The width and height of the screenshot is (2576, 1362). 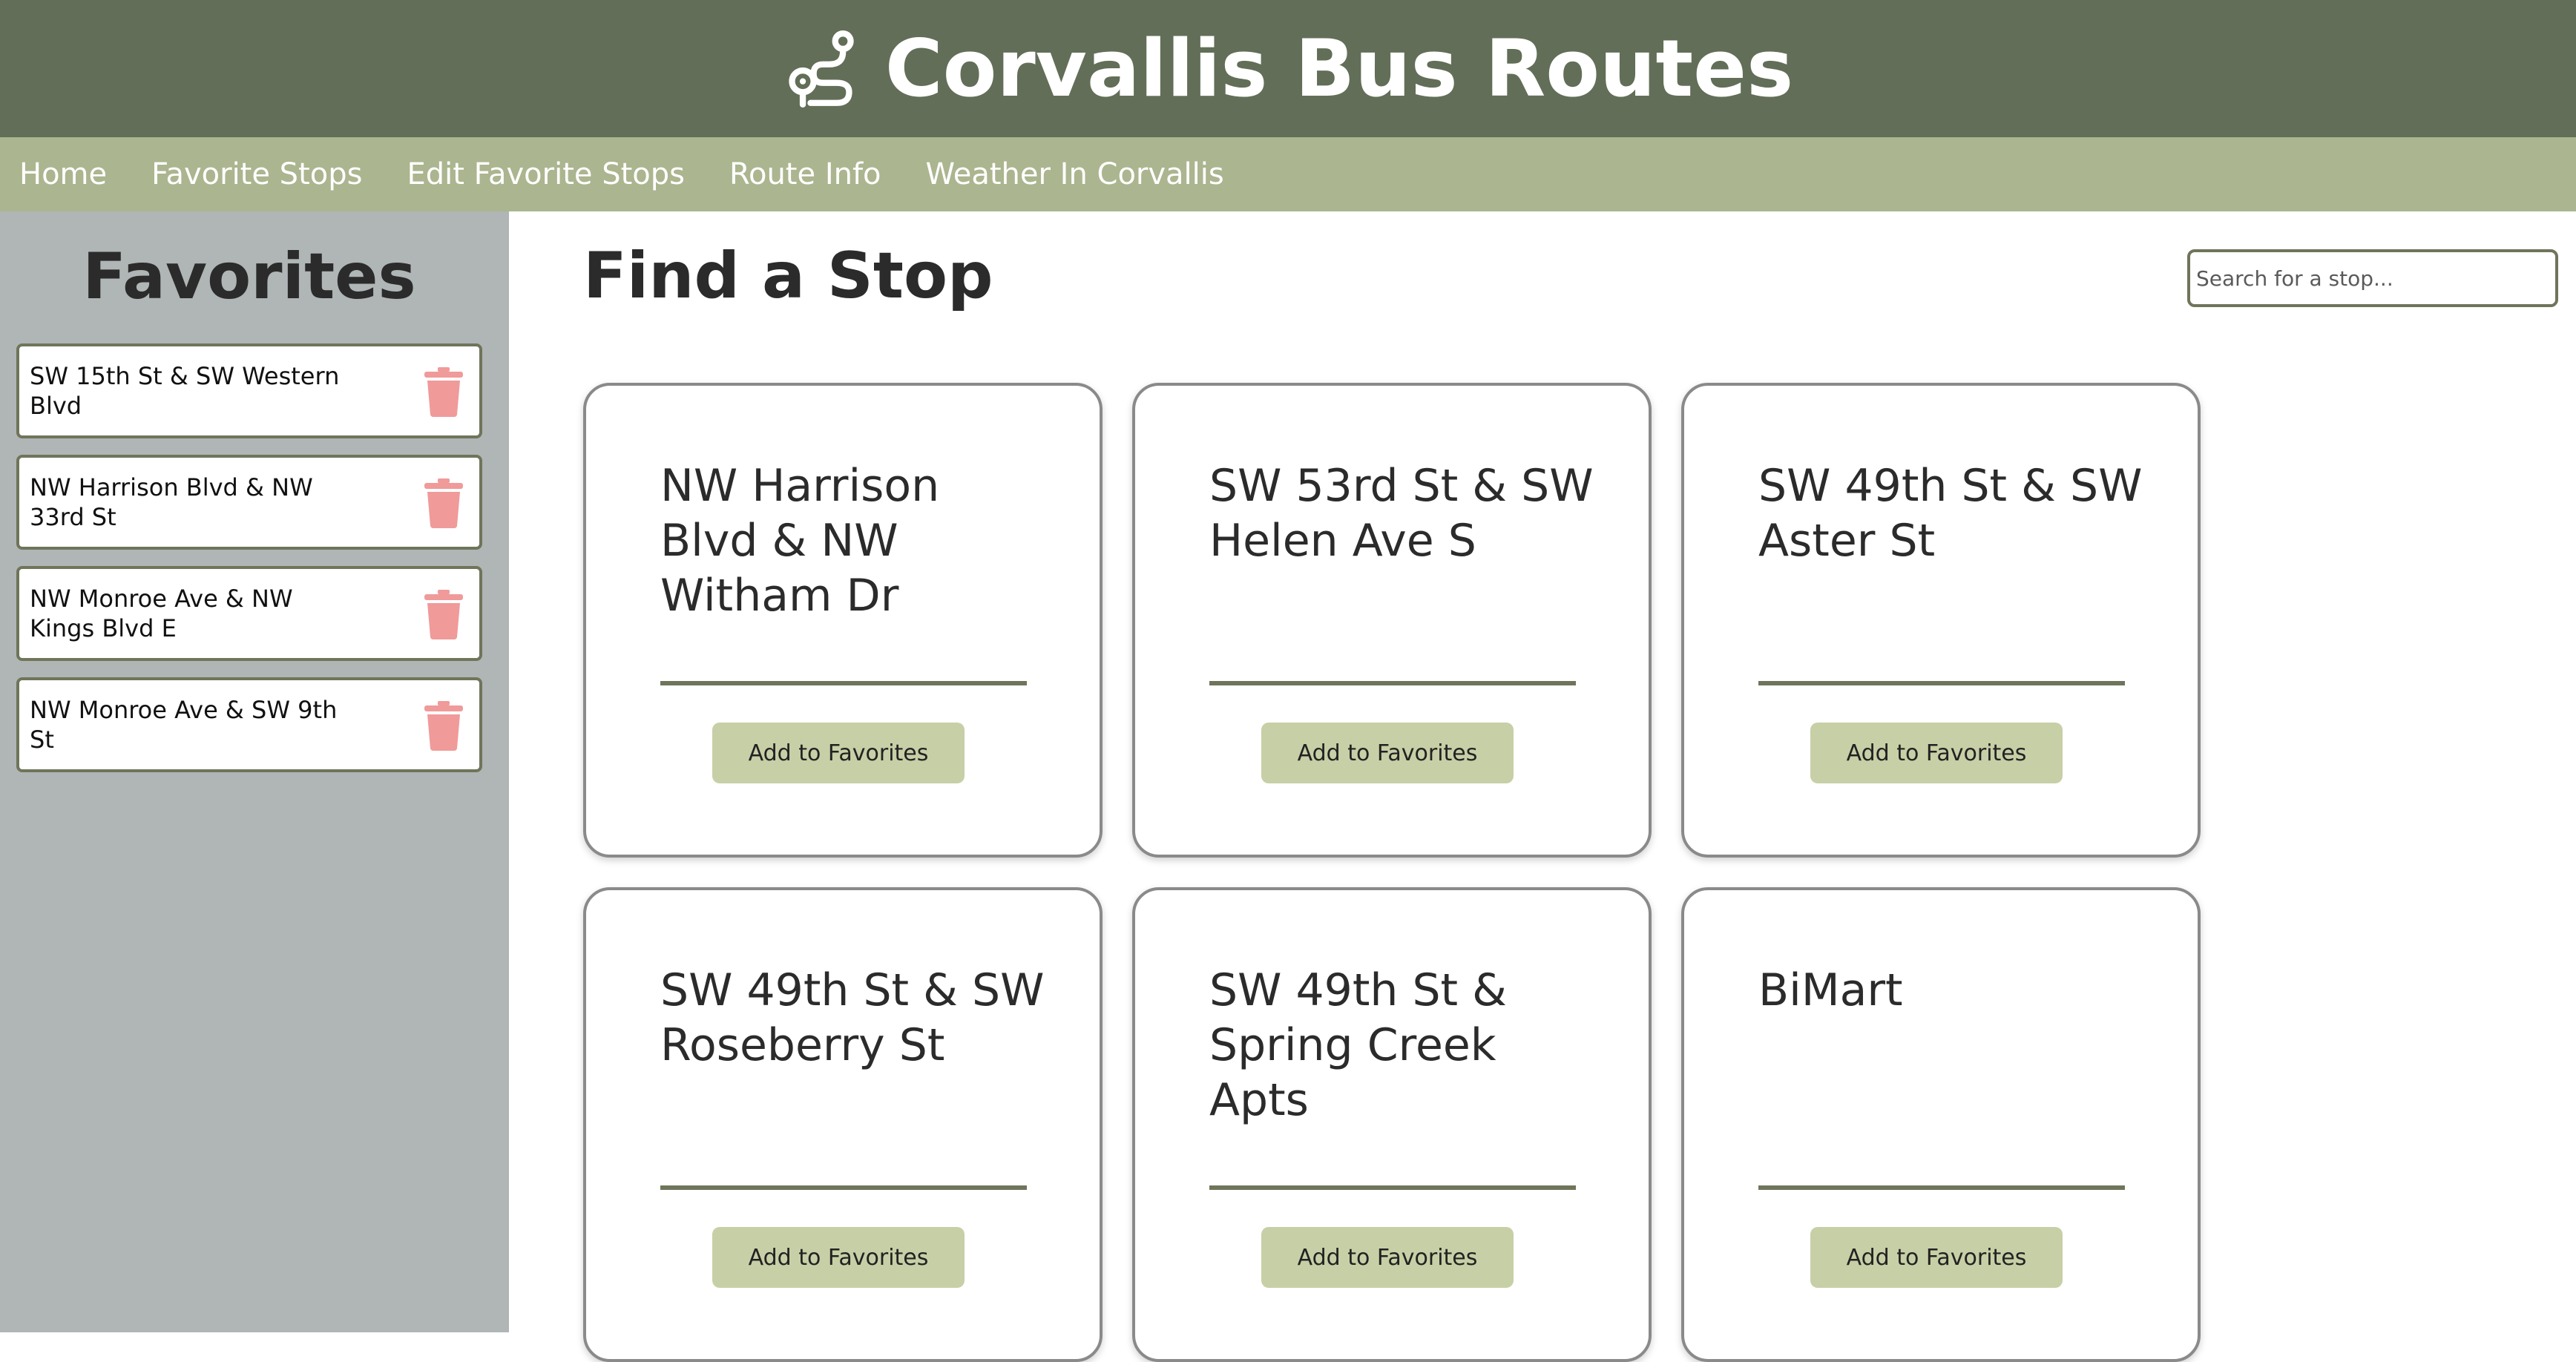 What do you see at coordinates (184, 725) in the screenshot?
I see `favorite-item-label: NW Monroe Ave & SW 9th St` at bounding box center [184, 725].